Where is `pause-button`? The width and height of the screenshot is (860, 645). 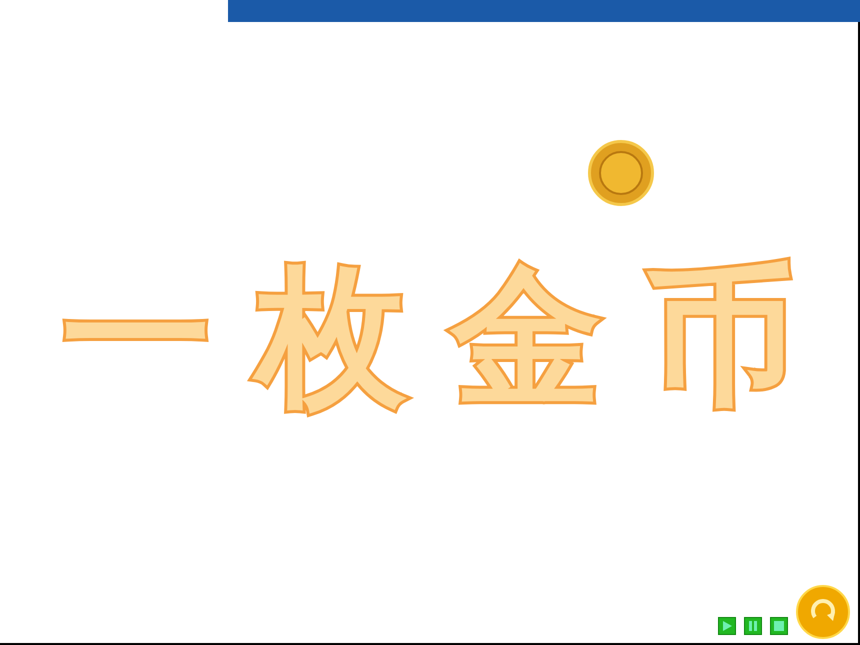
pause-button is located at coordinates (753, 626).